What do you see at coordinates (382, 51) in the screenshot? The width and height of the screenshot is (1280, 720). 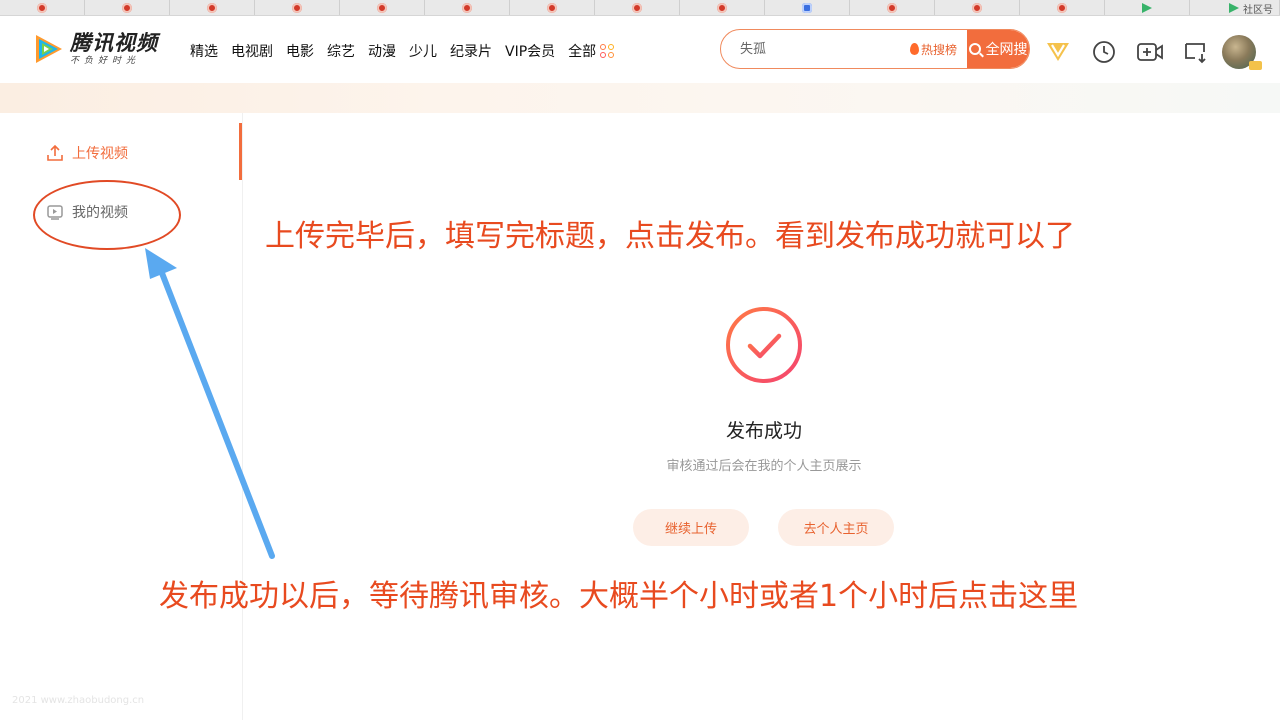 I see `nav-item-anime: 动漫` at bounding box center [382, 51].